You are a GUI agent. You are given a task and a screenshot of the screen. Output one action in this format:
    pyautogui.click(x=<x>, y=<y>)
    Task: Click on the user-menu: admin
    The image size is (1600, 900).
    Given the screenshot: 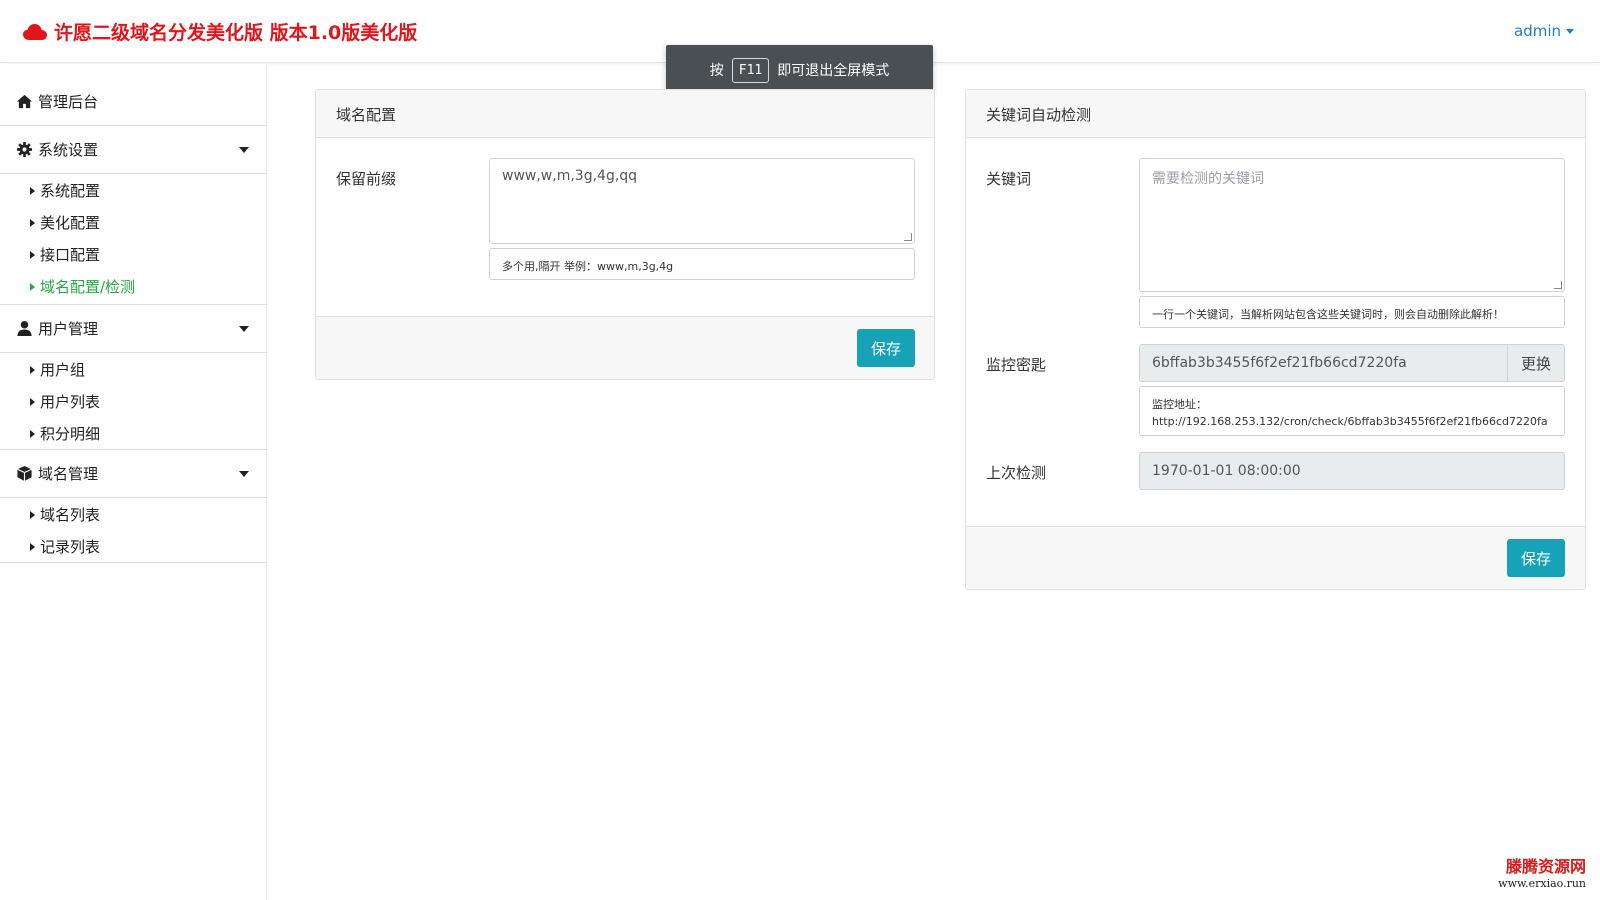 What is the action you would take?
    pyautogui.click(x=1544, y=31)
    